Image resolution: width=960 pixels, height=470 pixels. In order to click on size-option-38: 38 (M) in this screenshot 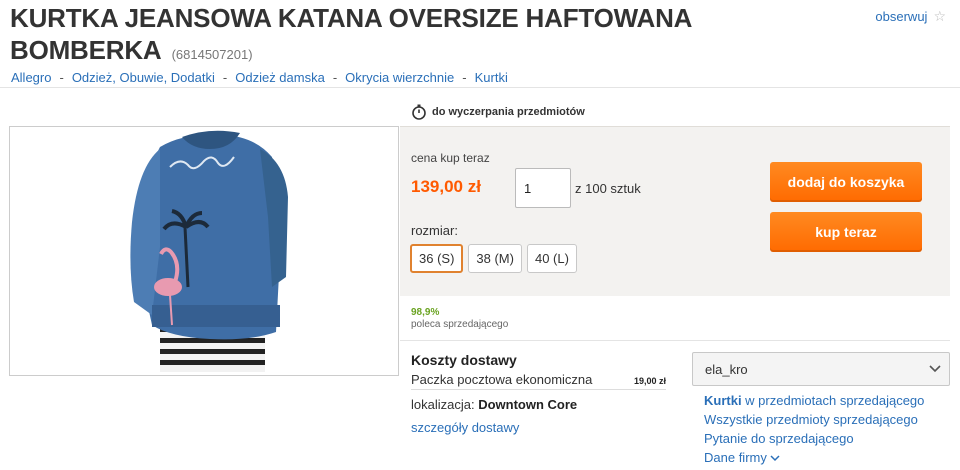, I will do `click(495, 258)`.